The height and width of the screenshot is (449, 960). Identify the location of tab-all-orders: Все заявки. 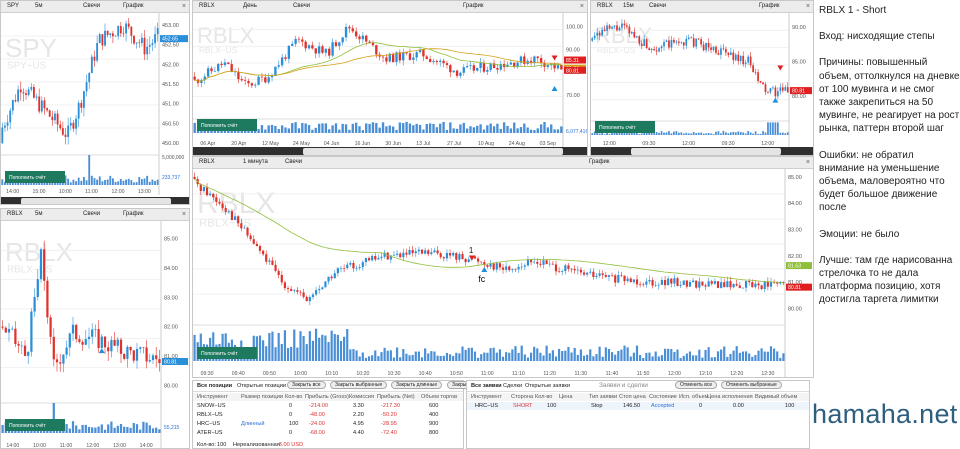
(486, 386).